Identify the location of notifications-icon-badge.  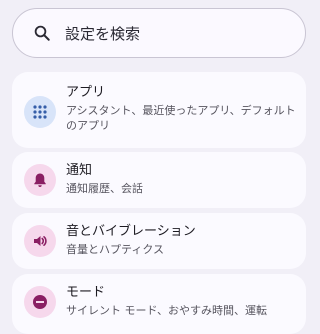
(40, 180).